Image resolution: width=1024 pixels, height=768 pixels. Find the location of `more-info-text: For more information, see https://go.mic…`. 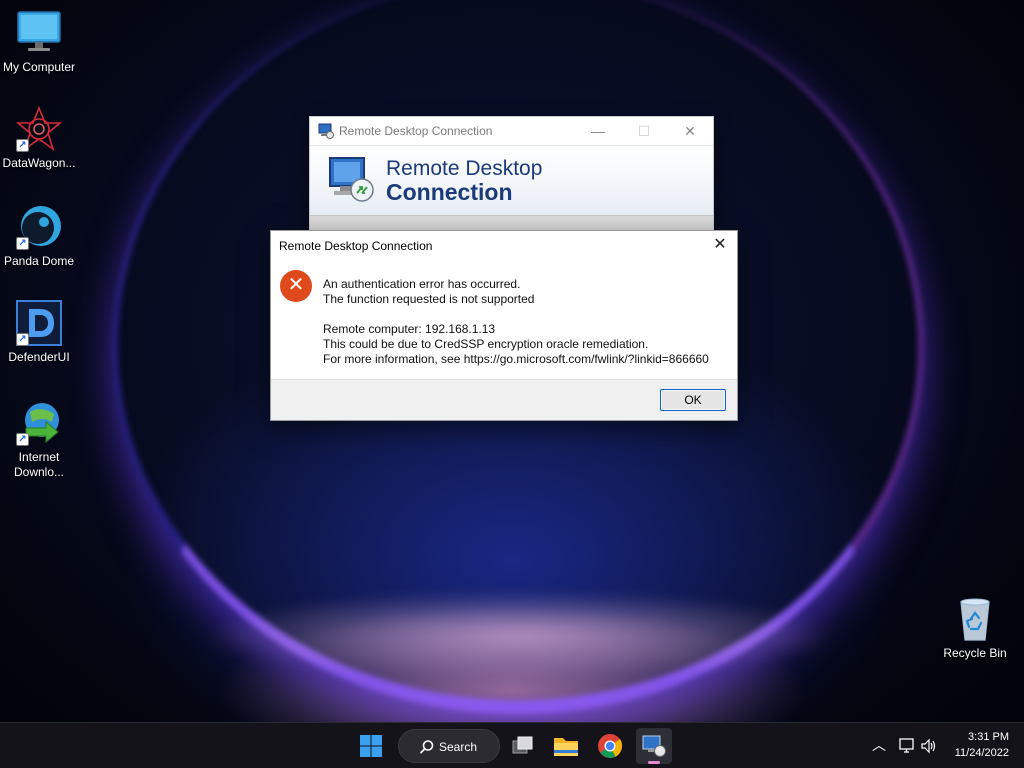

more-info-text: For more information, see https://go.mic… is located at coordinates (516, 359).